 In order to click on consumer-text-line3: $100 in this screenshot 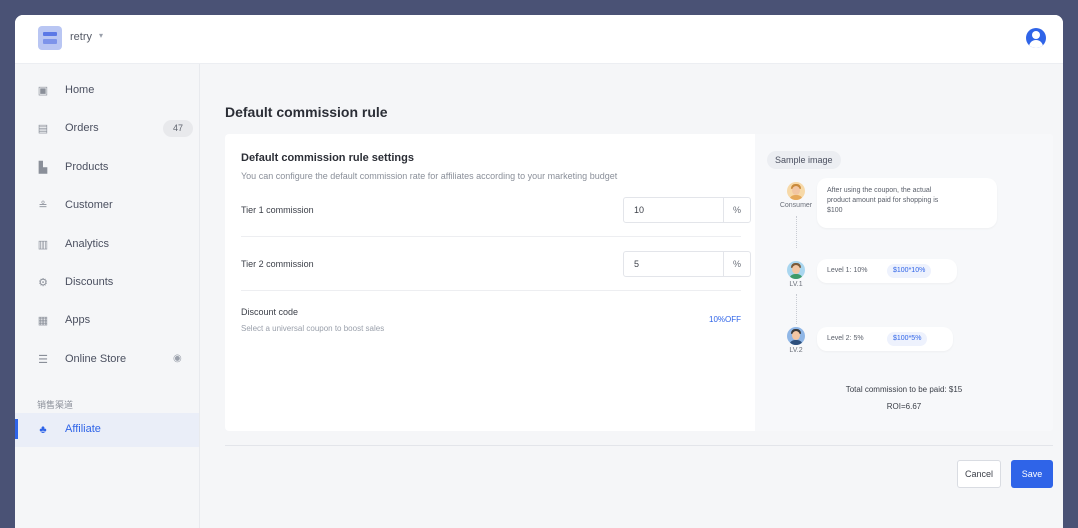, I will do `click(835, 210)`.